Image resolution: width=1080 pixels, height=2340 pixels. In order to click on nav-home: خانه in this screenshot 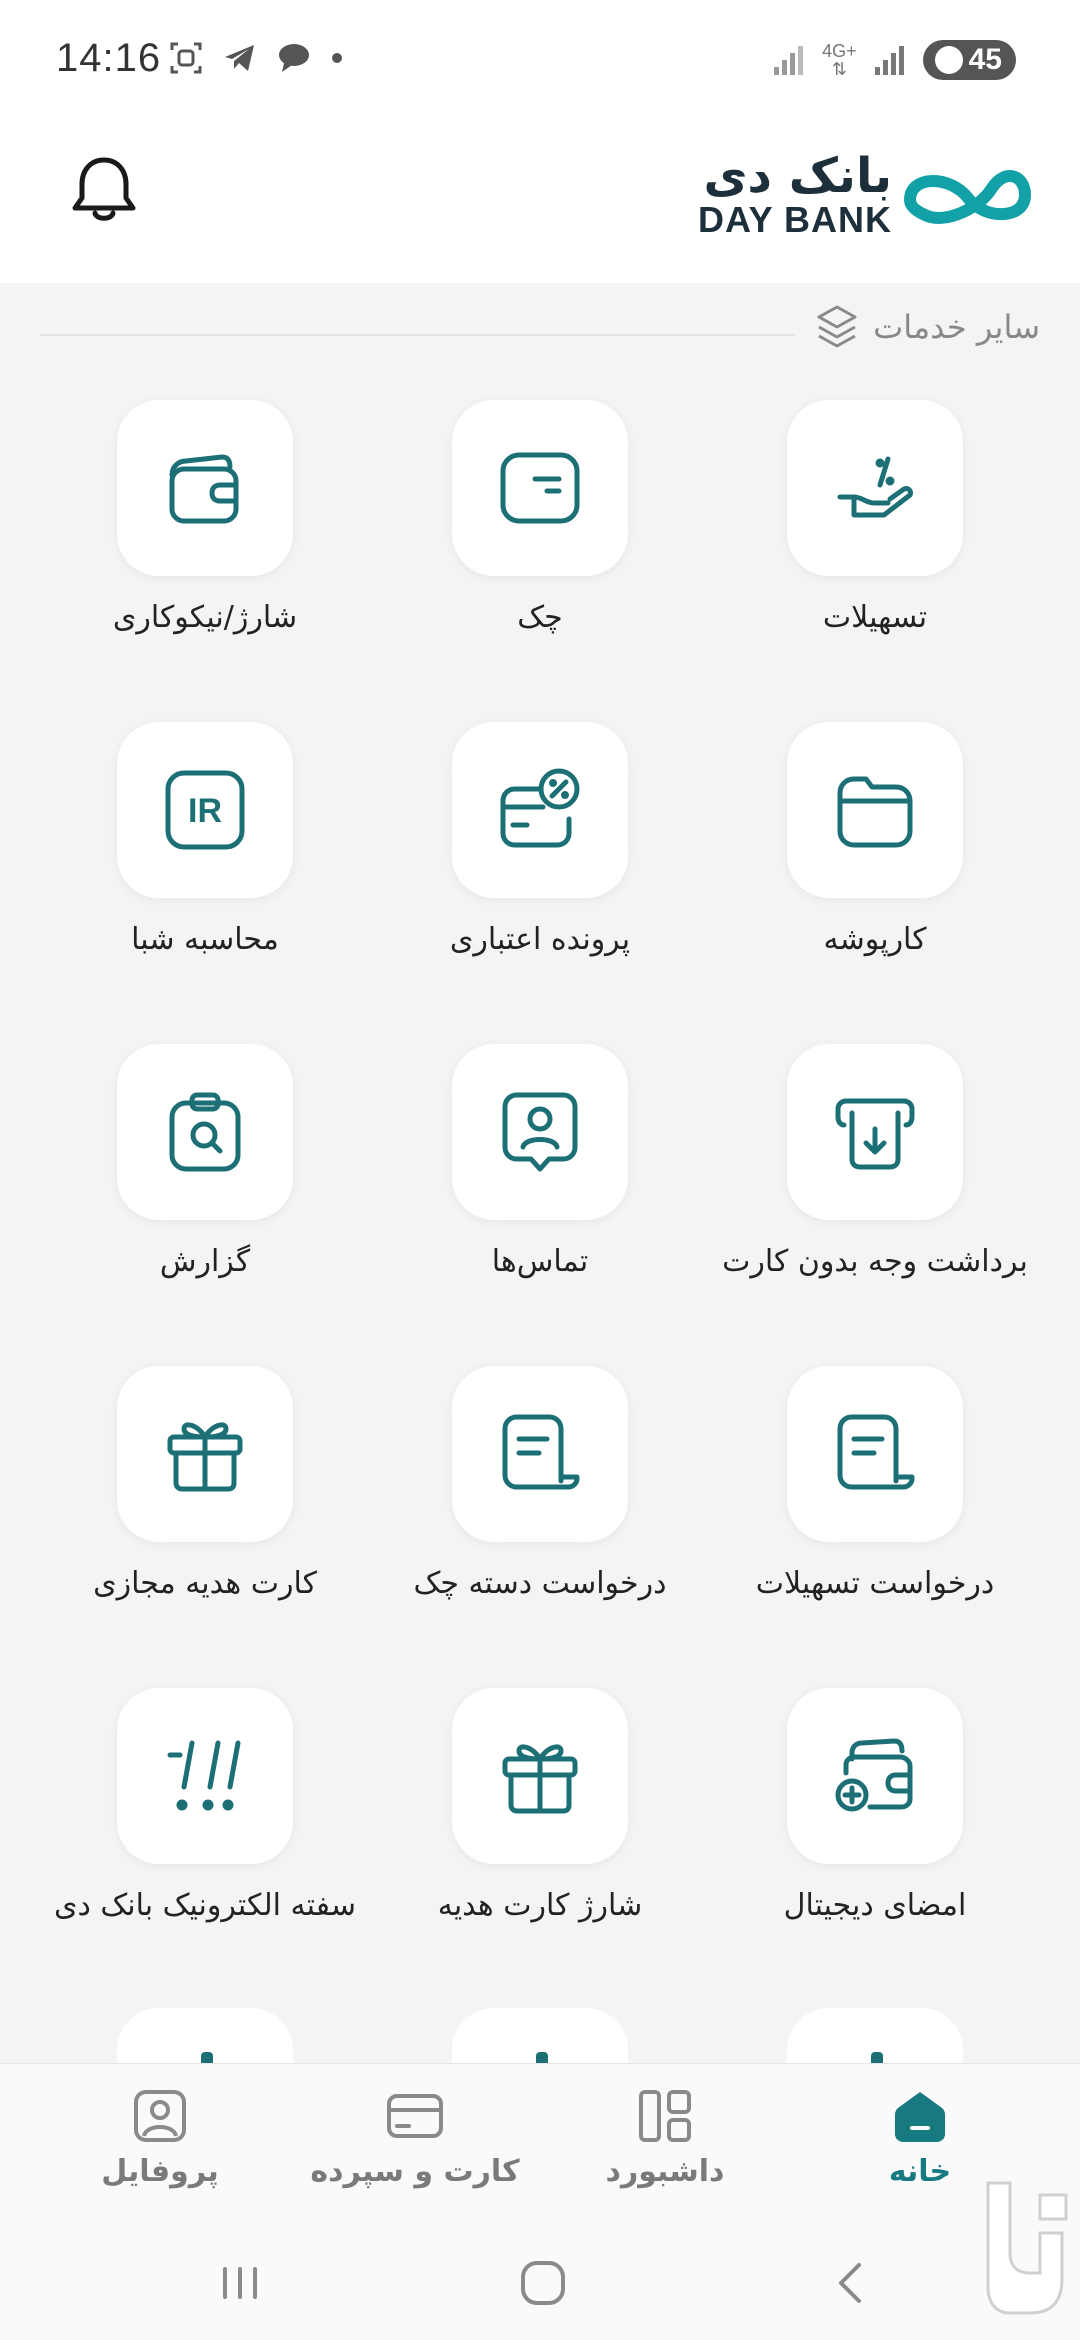, I will do `click(920, 2137)`.